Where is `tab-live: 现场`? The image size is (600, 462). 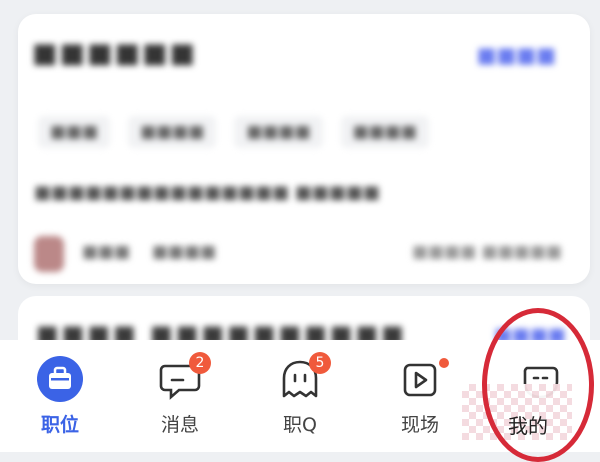 tab-live: 现场 is located at coordinates (420, 401).